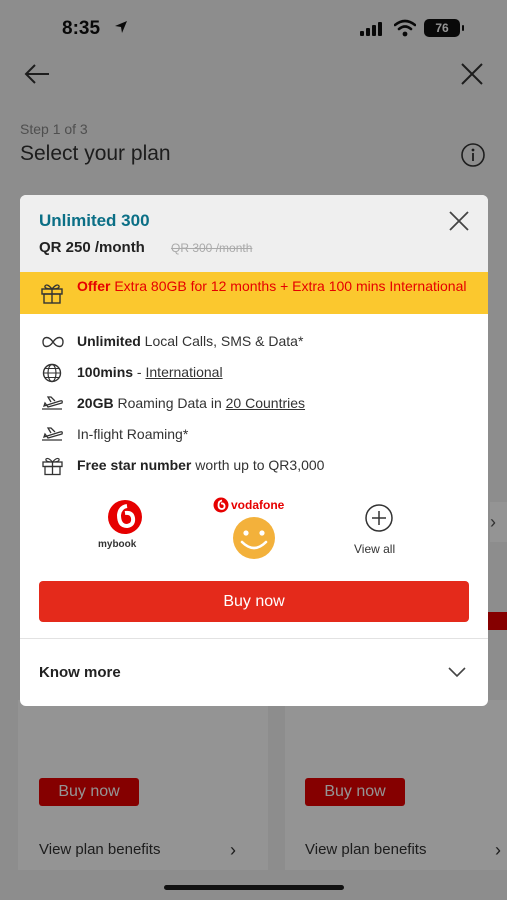 The height and width of the screenshot is (900, 507). Describe the element at coordinates (254, 435) in the screenshot. I see `benefit-inflight: In-flight Roaming*` at that location.